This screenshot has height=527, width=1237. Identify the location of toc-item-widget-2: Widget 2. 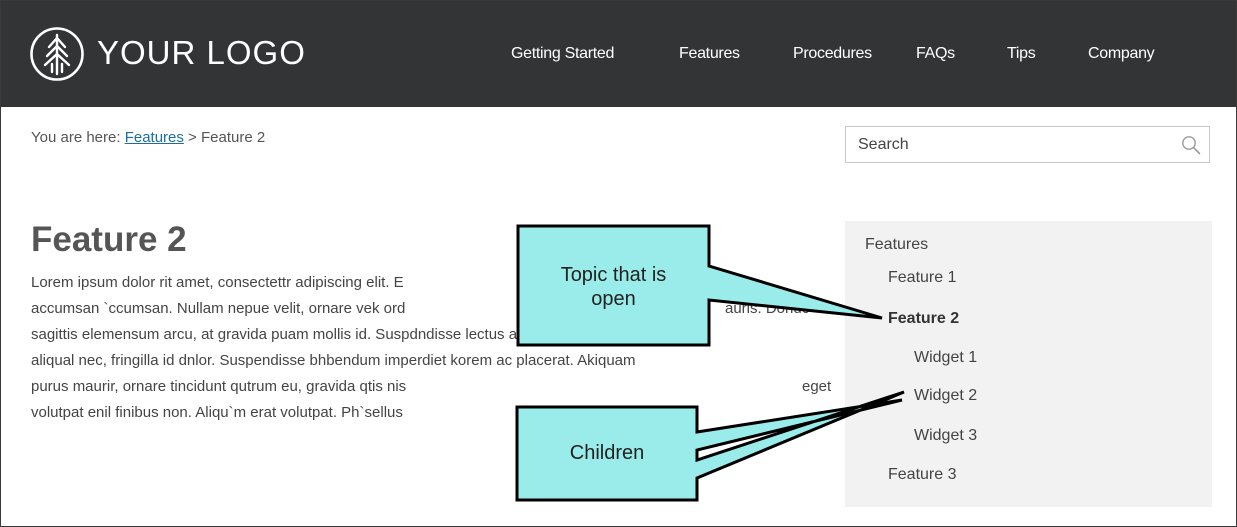
(945, 396).